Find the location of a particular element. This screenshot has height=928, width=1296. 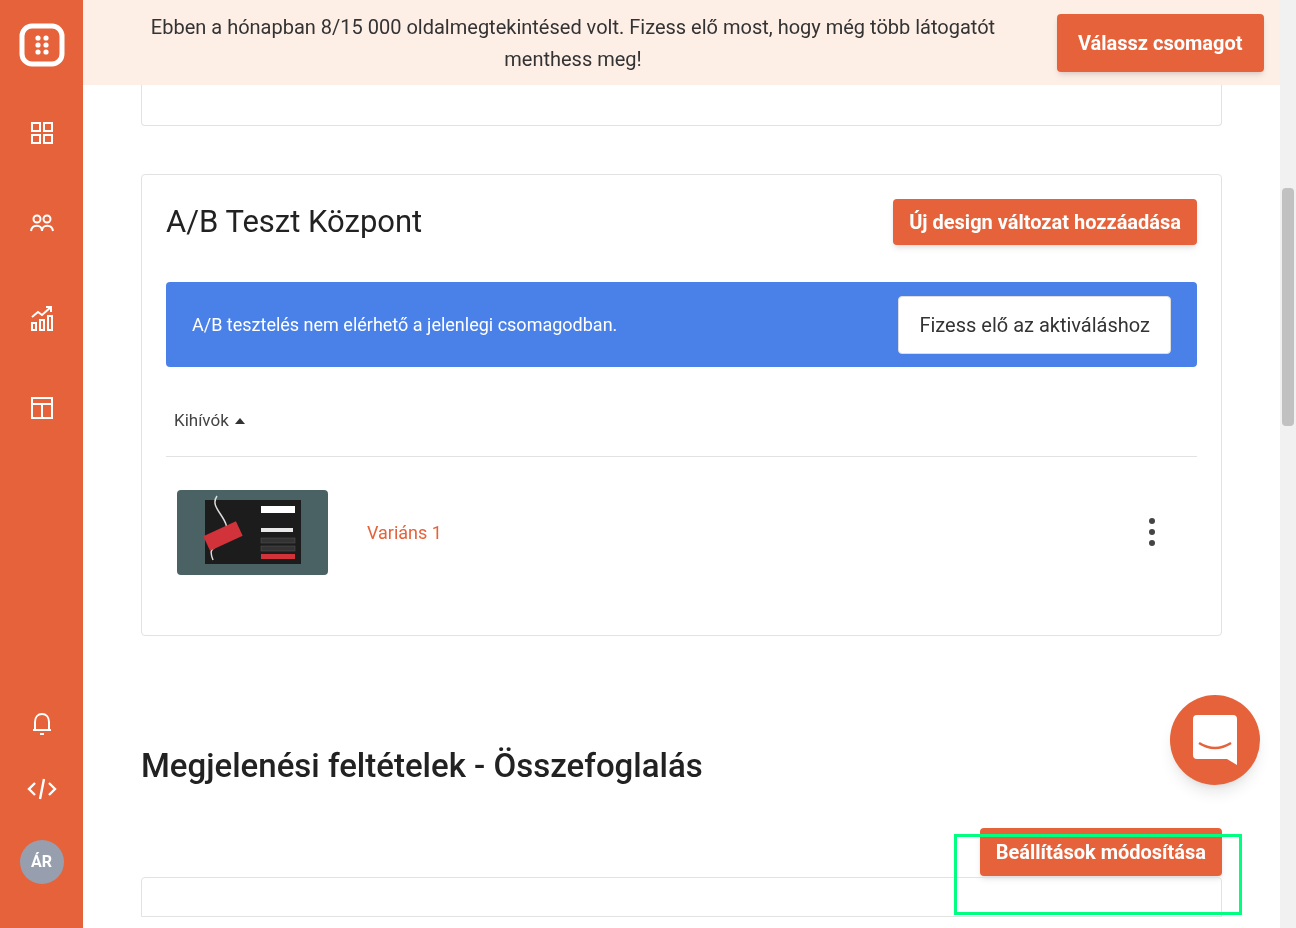

more-options-icon is located at coordinates (1152, 532).